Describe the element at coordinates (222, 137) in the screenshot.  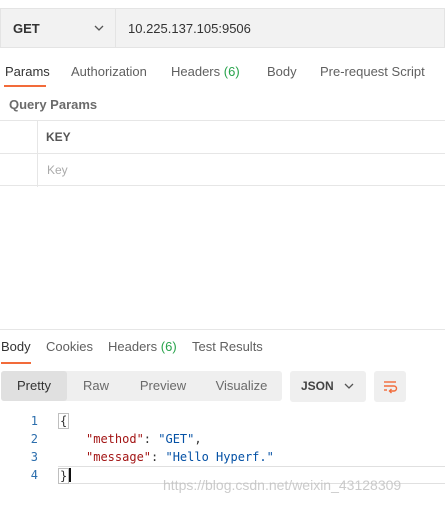
I see `table-header-row: KEY` at that location.